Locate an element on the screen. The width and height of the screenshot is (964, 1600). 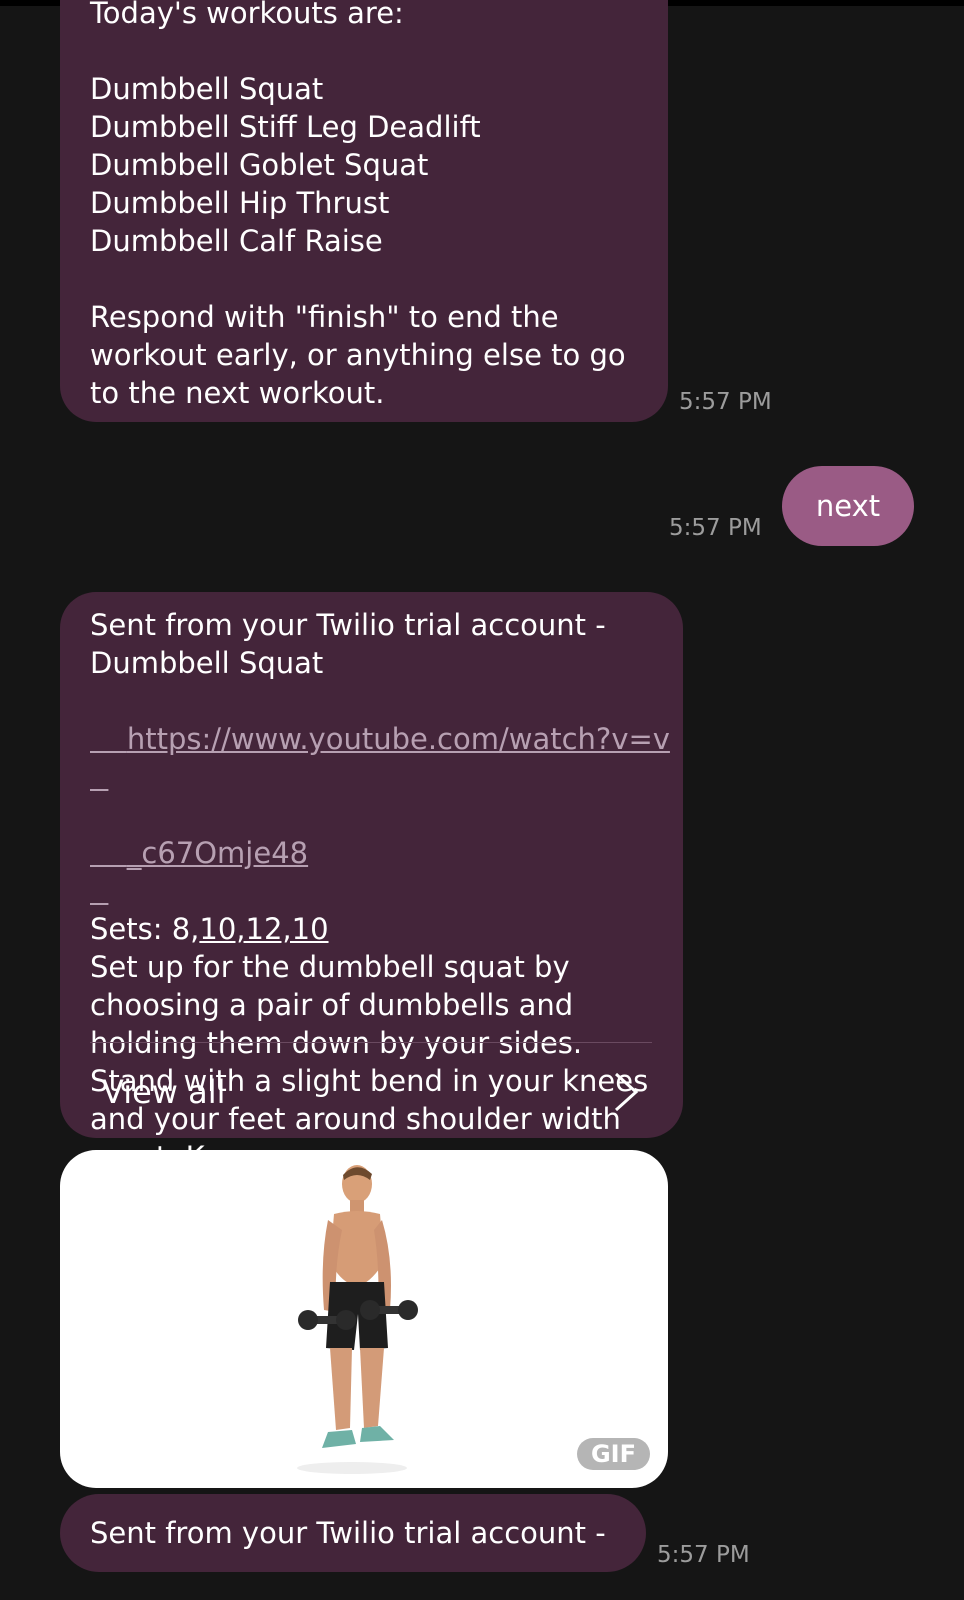
message-line: Respond with "finish" to end the is located at coordinates (324, 317).